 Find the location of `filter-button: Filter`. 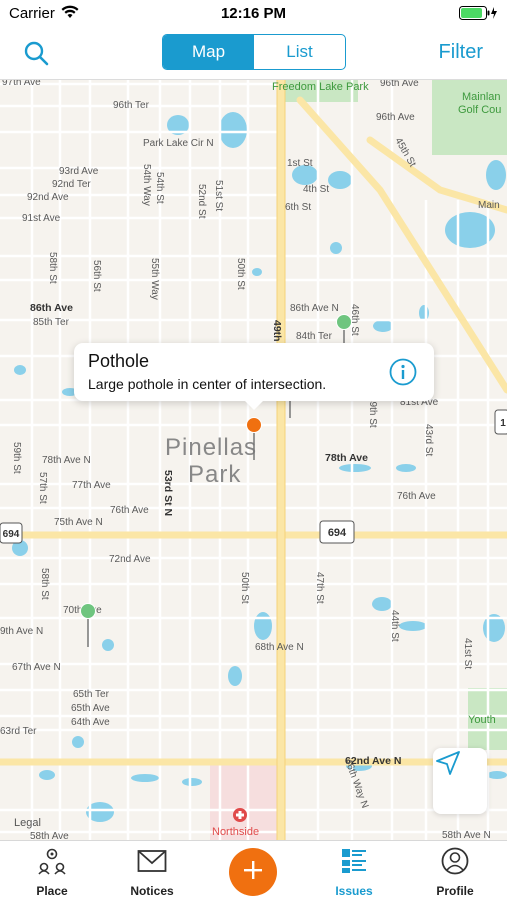

filter-button: Filter is located at coordinates (461, 52).